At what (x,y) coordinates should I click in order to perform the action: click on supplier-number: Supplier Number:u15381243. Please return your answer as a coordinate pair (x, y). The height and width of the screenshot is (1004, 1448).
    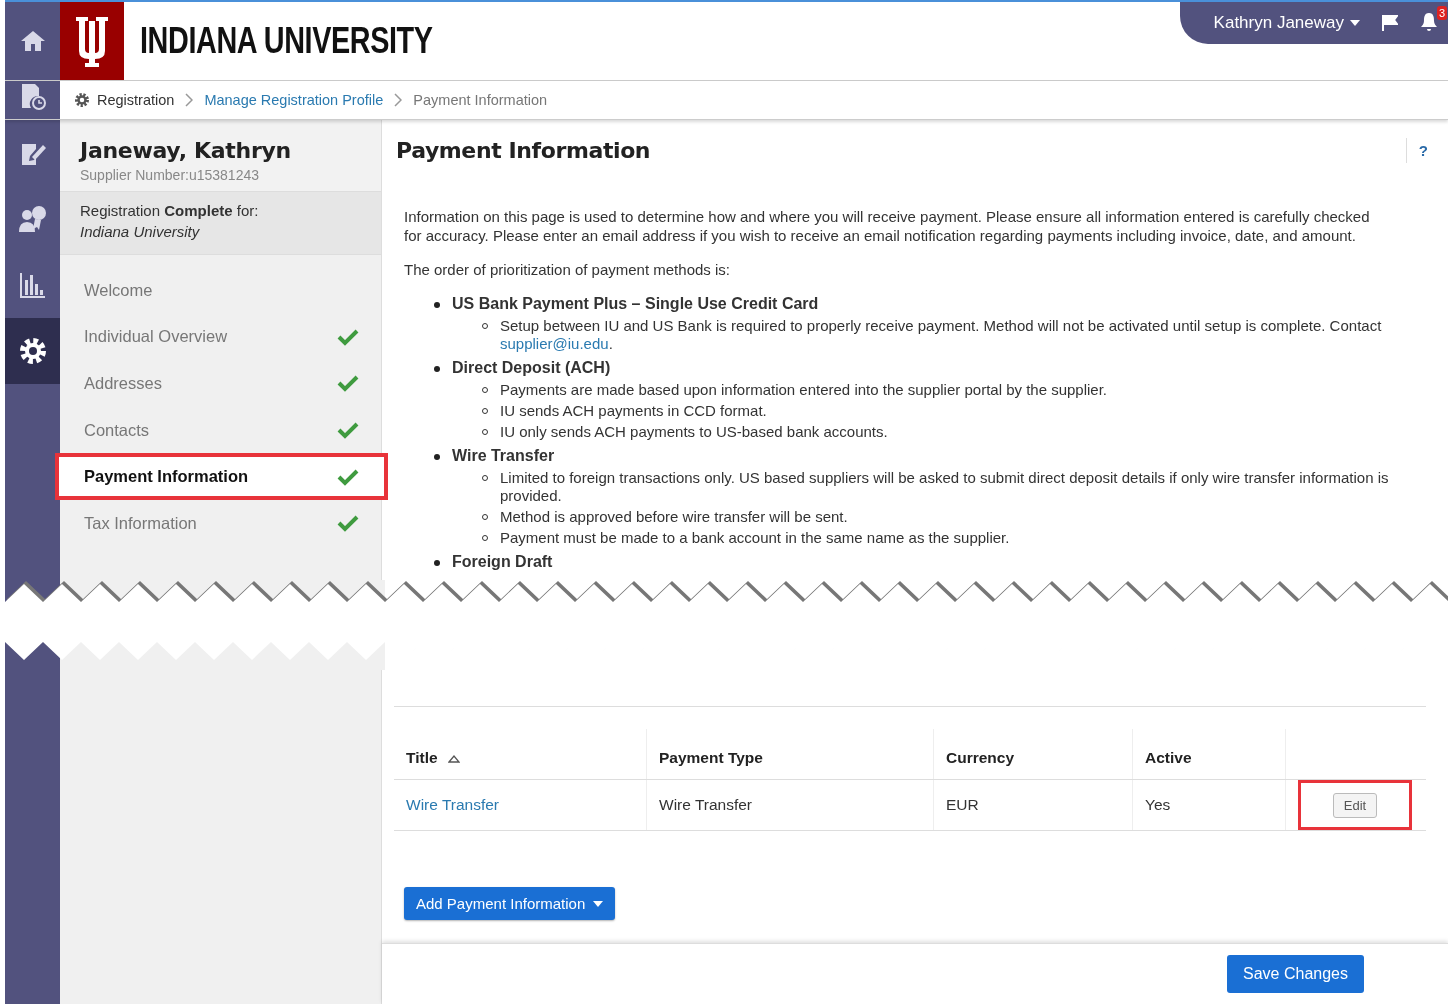
    Looking at the image, I should click on (170, 175).